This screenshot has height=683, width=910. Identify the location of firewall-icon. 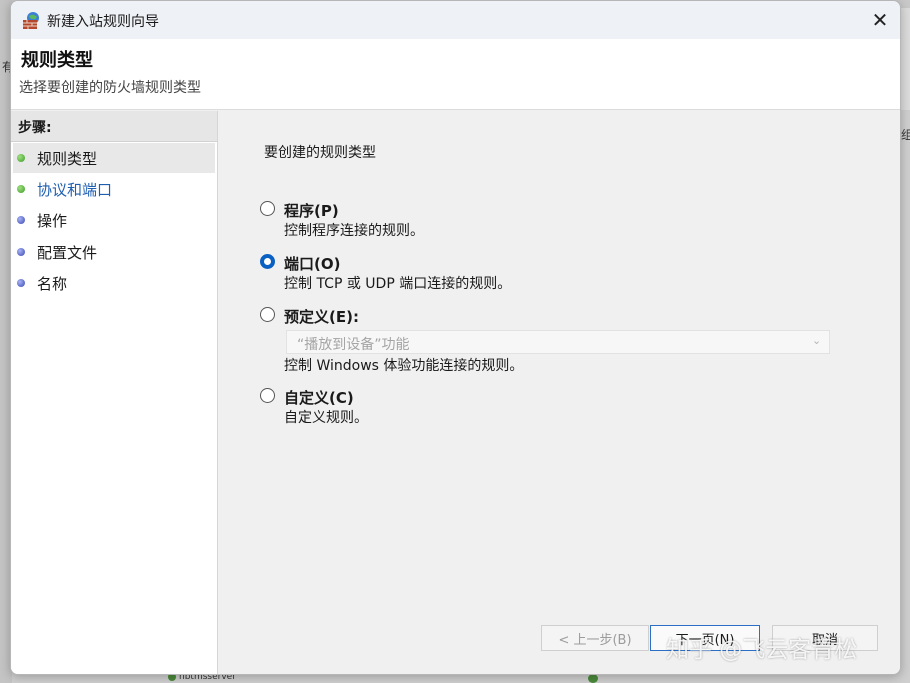
(31, 20).